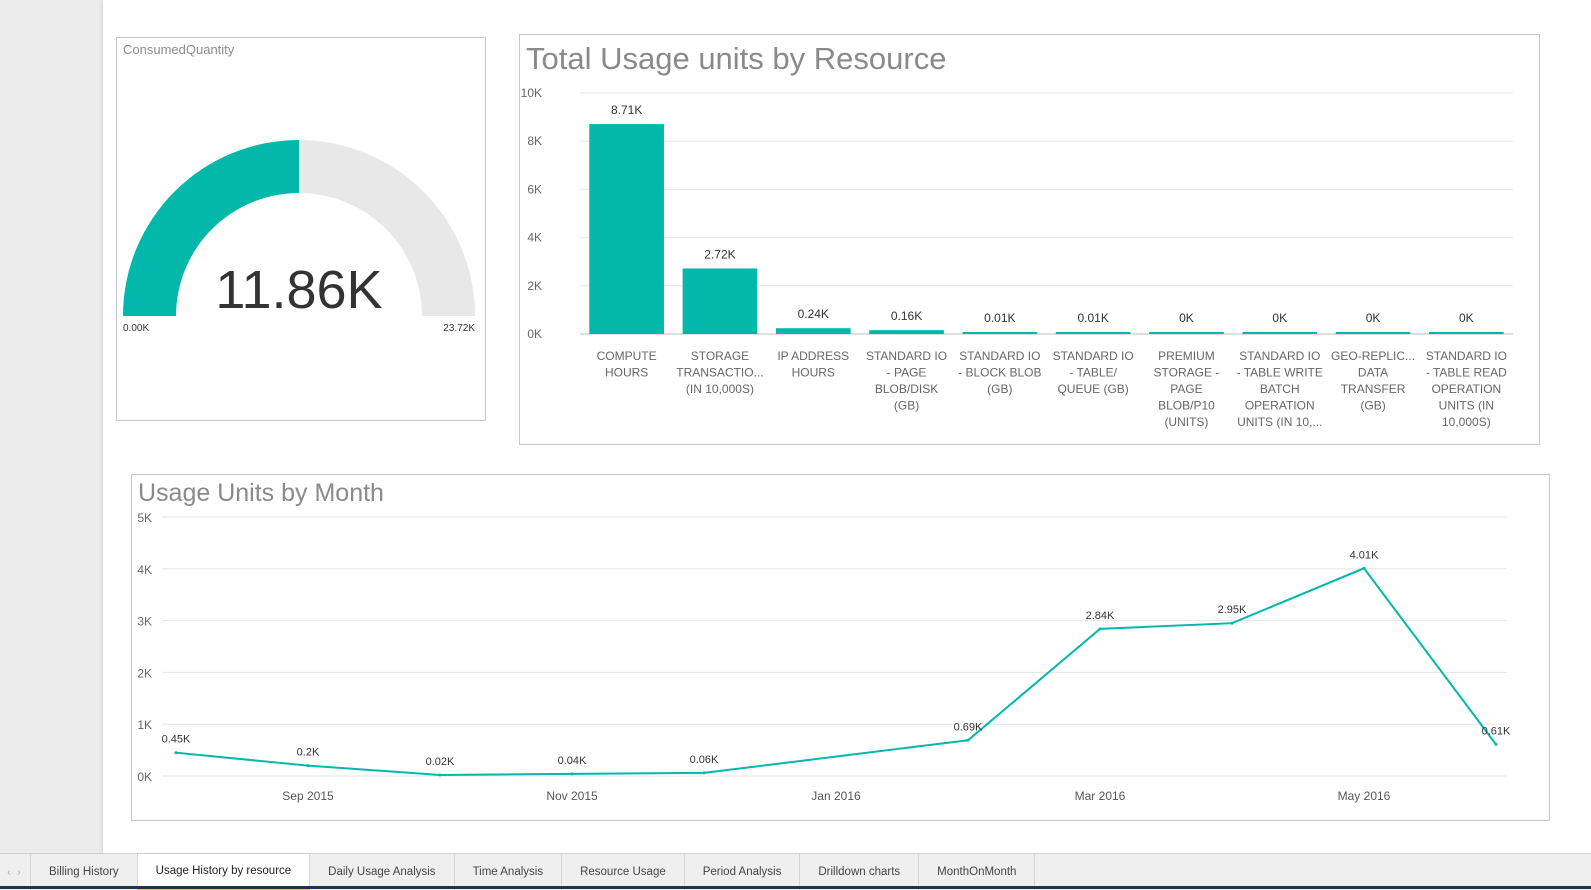 The image size is (1591, 890). What do you see at coordinates (1466, 422) in the screenshot?
I see `x-category-label: 10,000S)` at bounding box center [1466, 422].